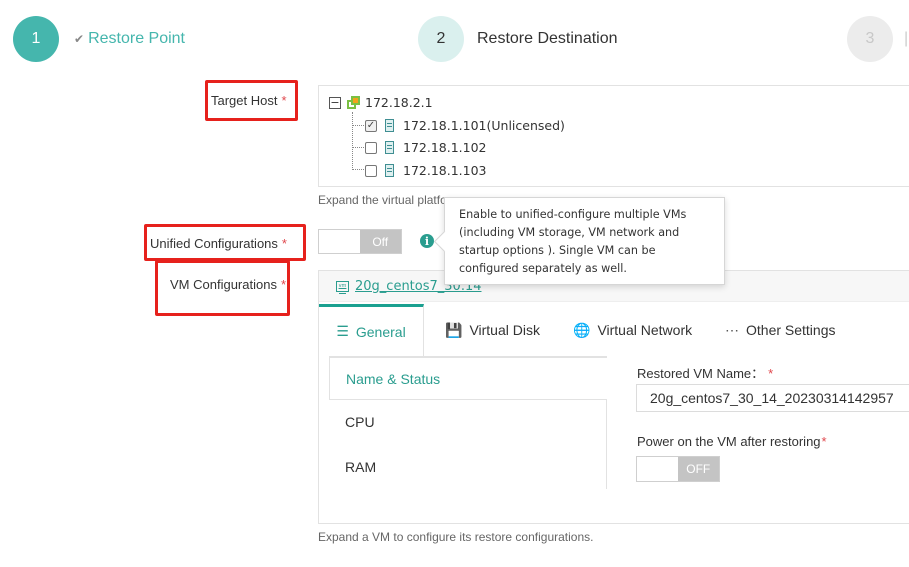 The height and width of the screenshot is (567, 909). I want to click on step-1-circle: 1, so click(36, 39).